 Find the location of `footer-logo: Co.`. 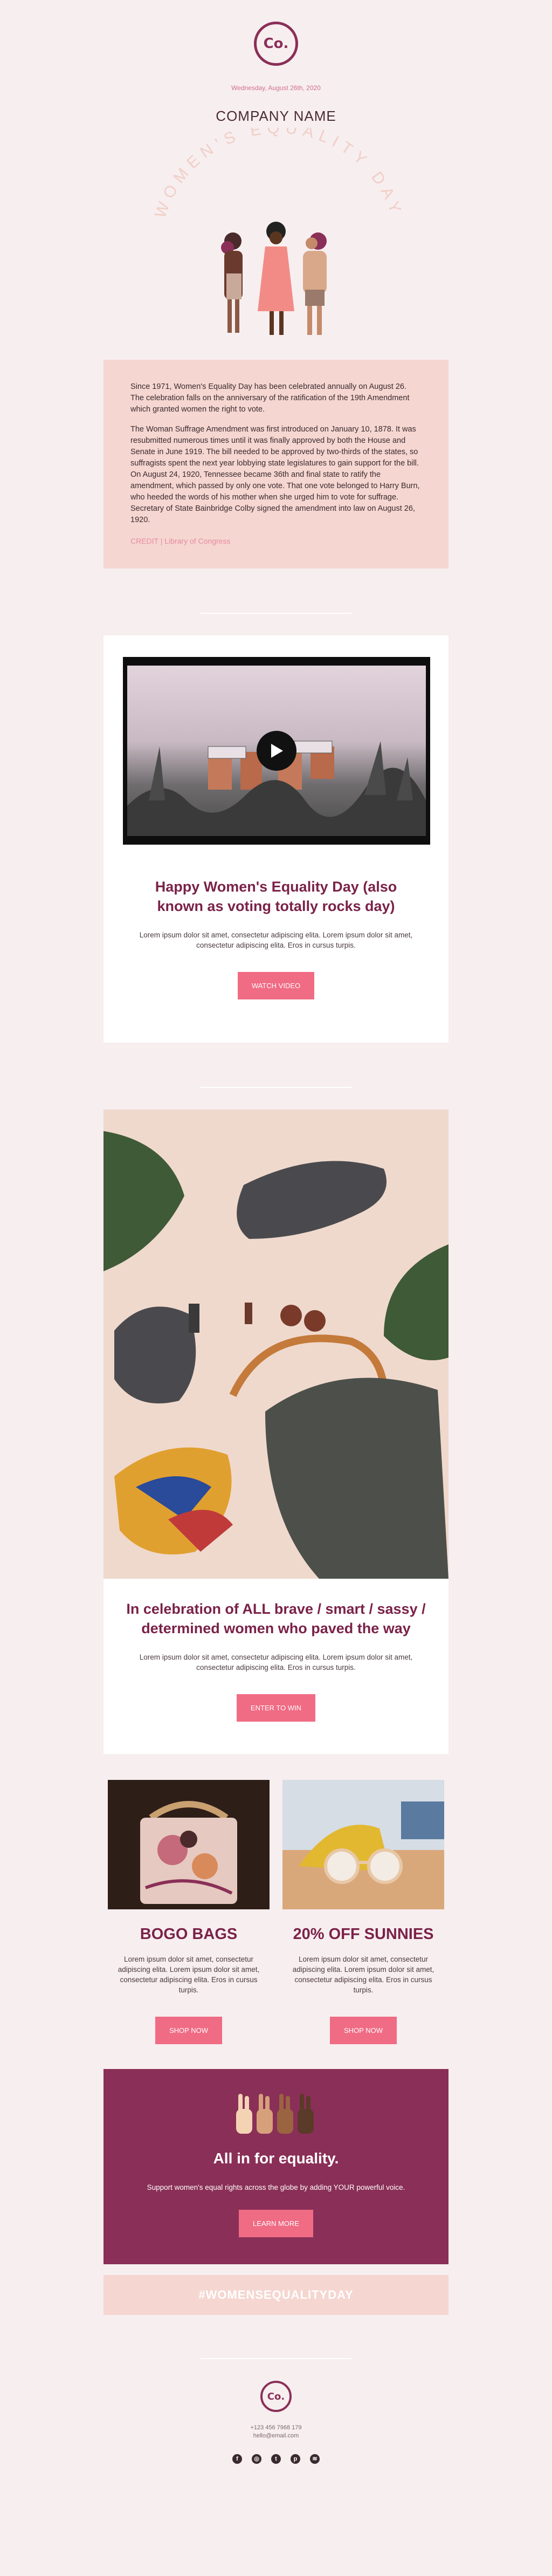

footer-logo: Co. is located at coordinates (276, 2396).